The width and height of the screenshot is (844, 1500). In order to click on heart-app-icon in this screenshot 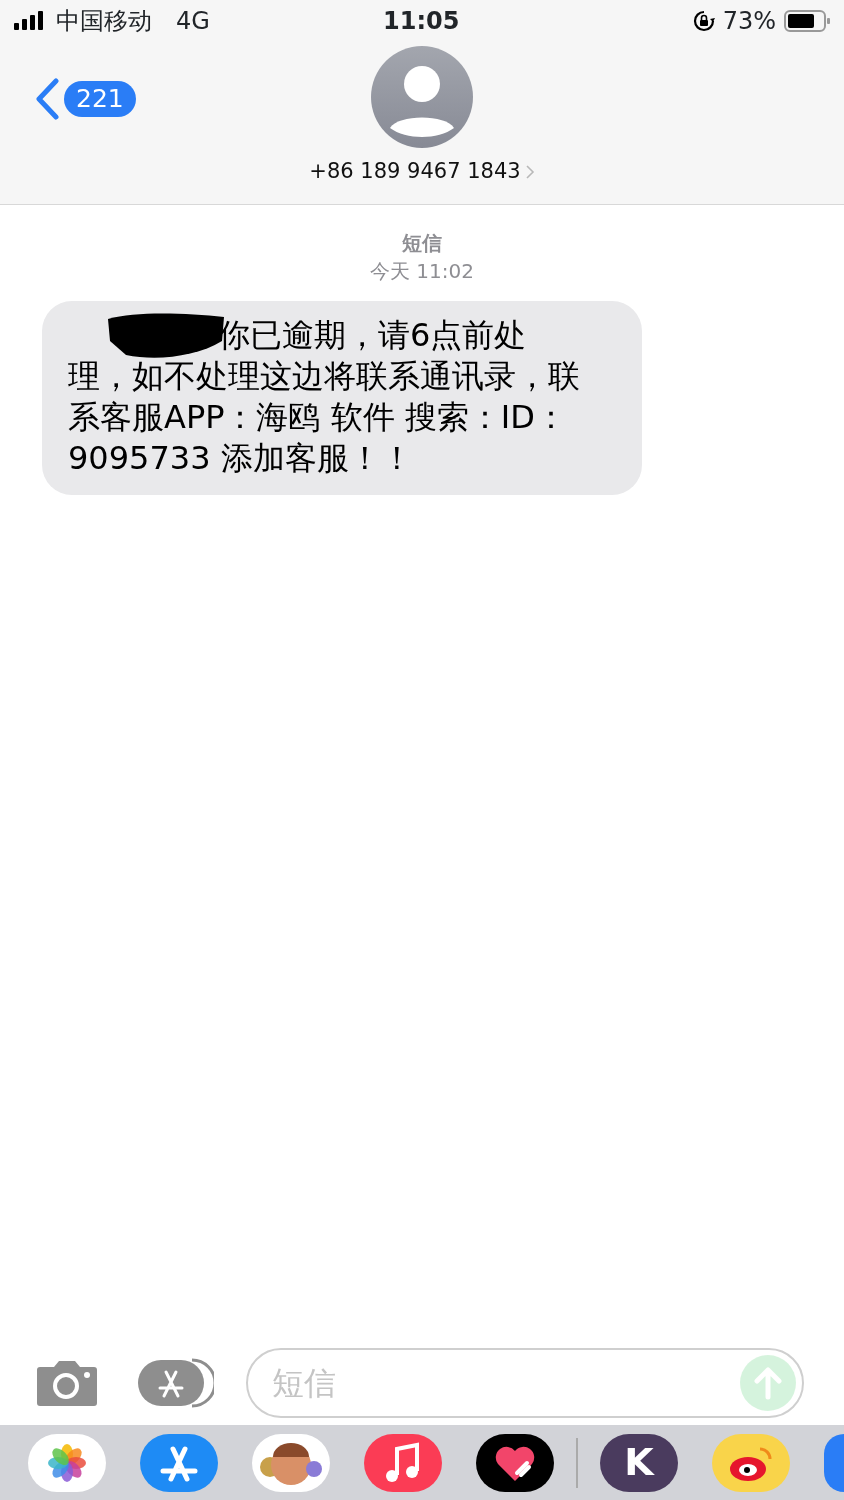, I will do `click(515, 1462)`.